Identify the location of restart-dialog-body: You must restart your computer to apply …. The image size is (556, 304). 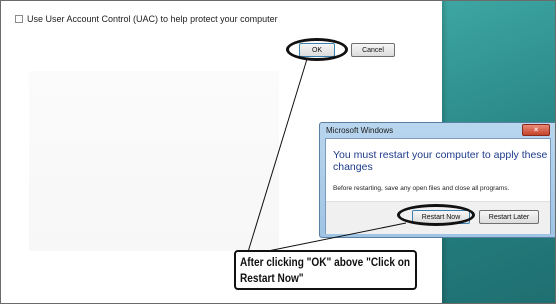
(438, 186).